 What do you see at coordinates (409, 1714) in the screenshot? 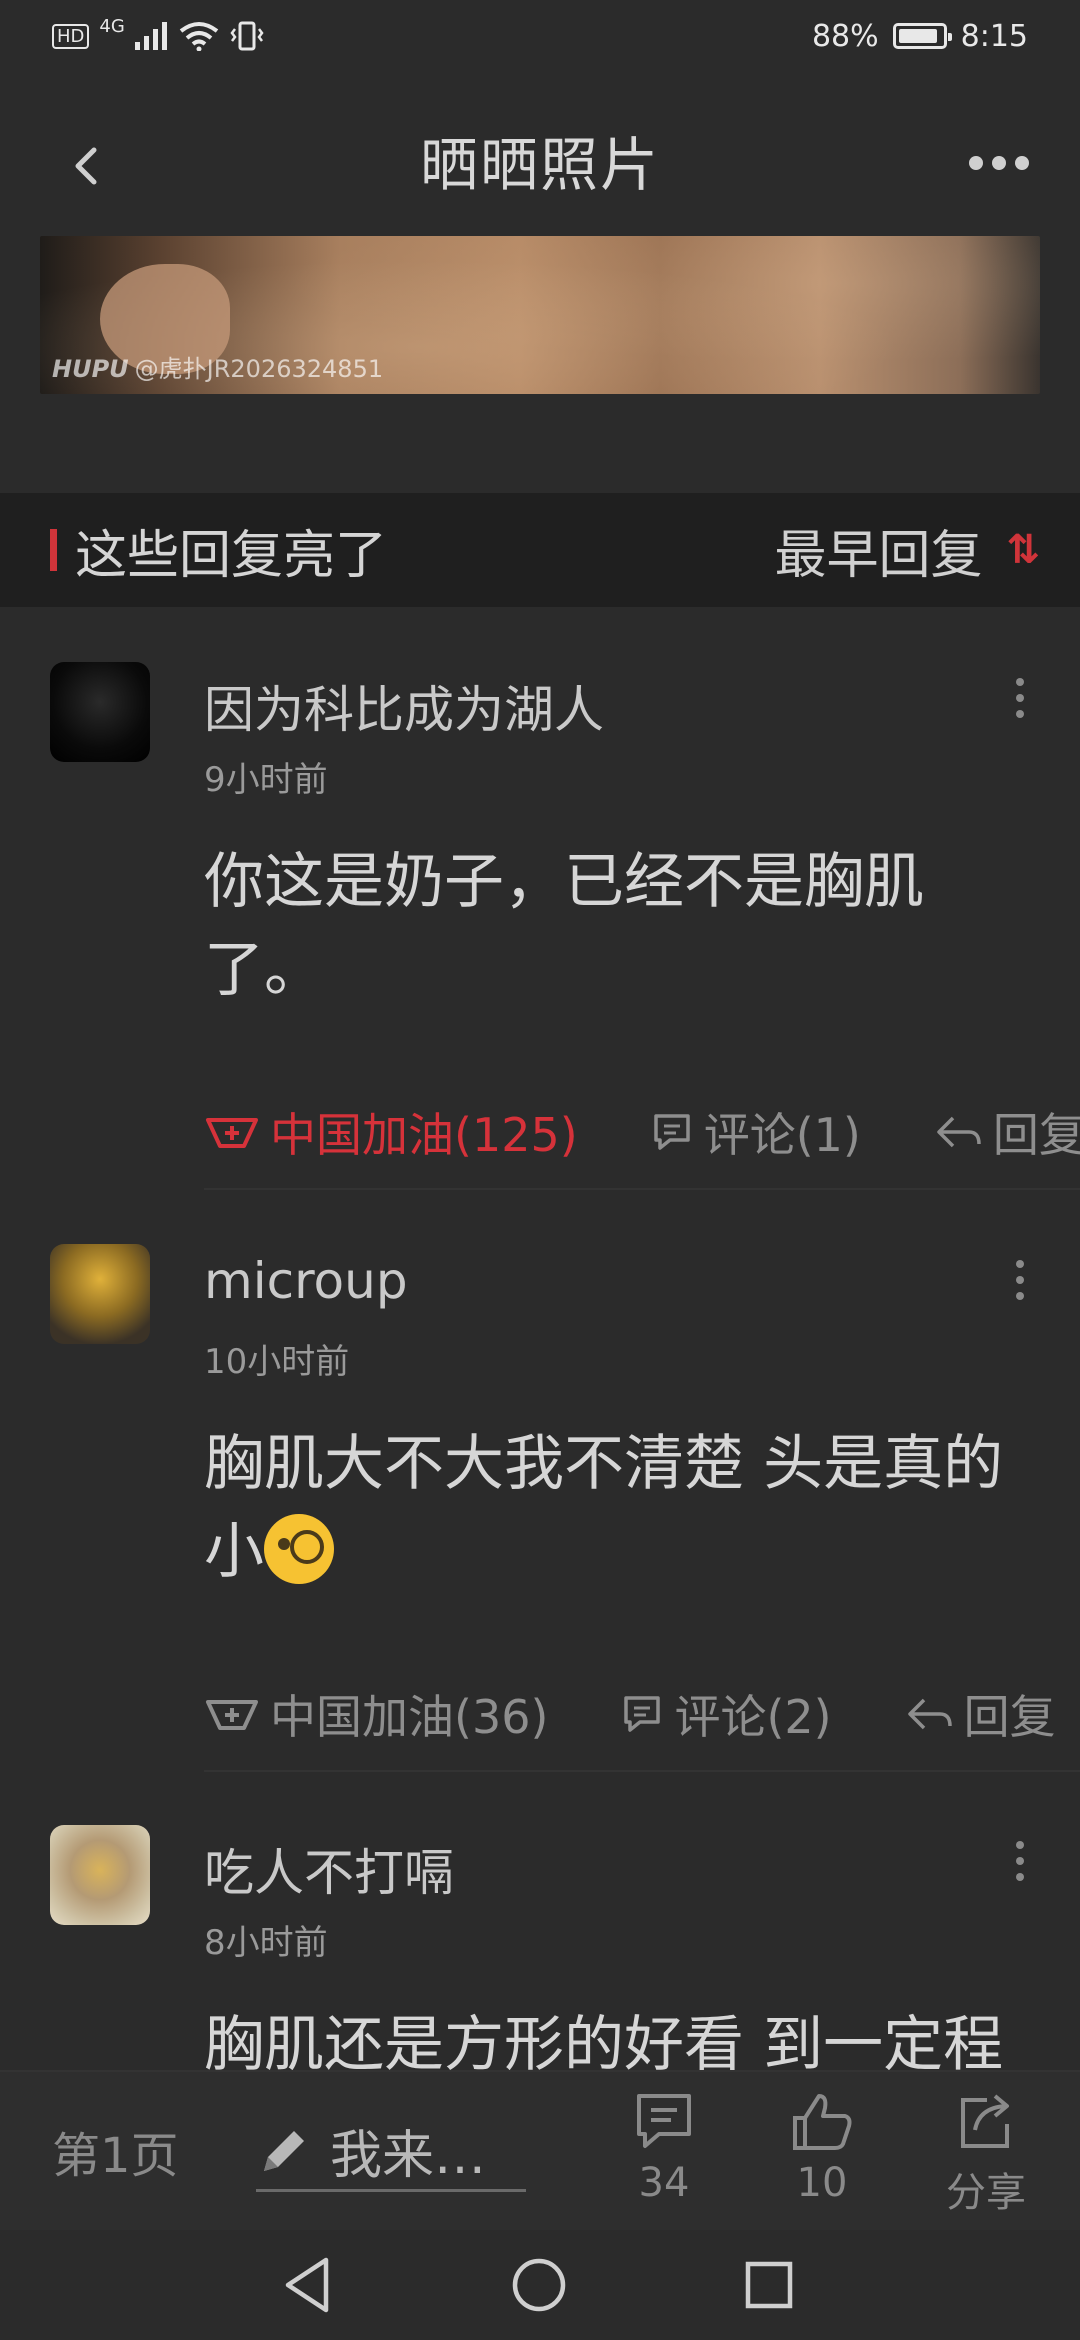
I see `cheer-label: 中国加油(36)` at bounding box center [409, 1714].